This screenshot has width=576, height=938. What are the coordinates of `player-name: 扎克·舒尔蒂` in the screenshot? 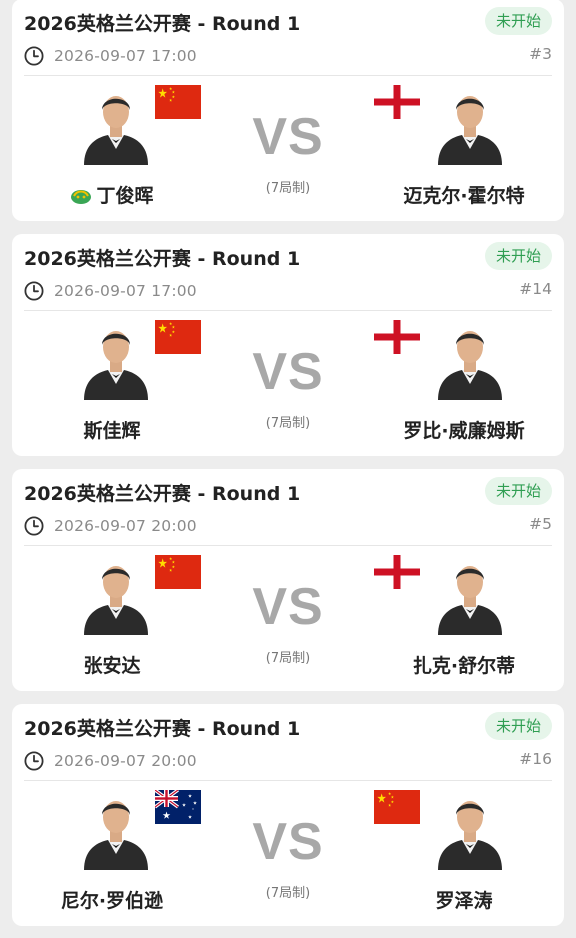 It's located at (464, 666).